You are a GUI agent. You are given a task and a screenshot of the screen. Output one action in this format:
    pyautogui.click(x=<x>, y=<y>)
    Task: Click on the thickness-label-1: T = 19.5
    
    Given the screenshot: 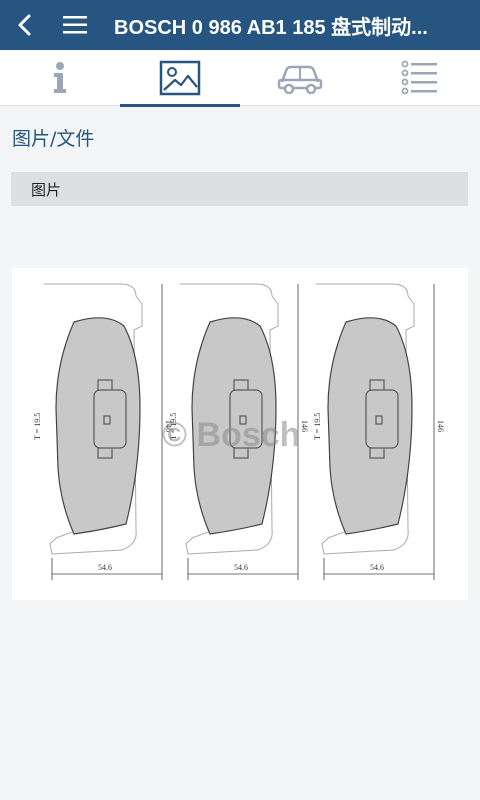 What is the action you would take?
    pyautogui.click(x=37, y=426)
    